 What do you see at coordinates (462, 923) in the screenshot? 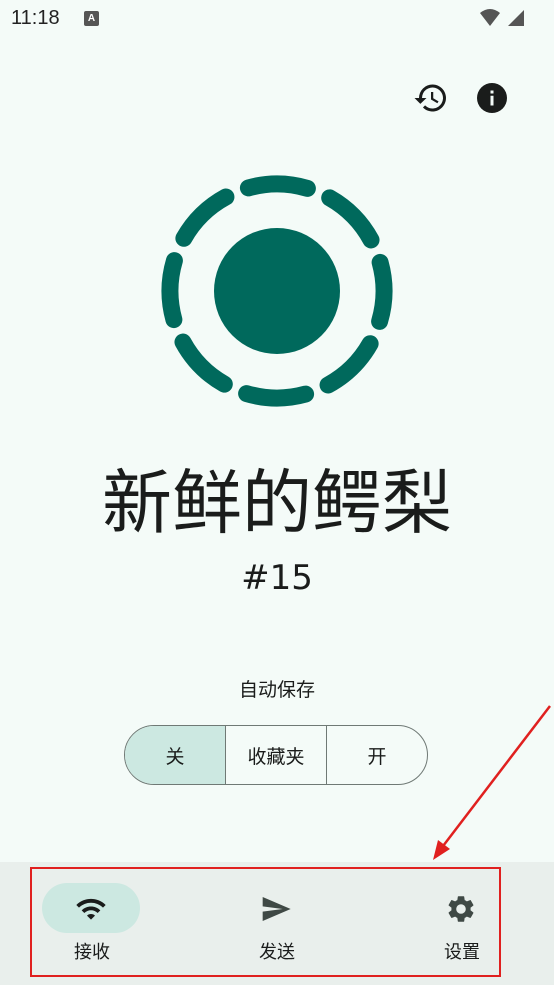
I see `nav-item-settings: 设置` at bounding box center [462, 923].